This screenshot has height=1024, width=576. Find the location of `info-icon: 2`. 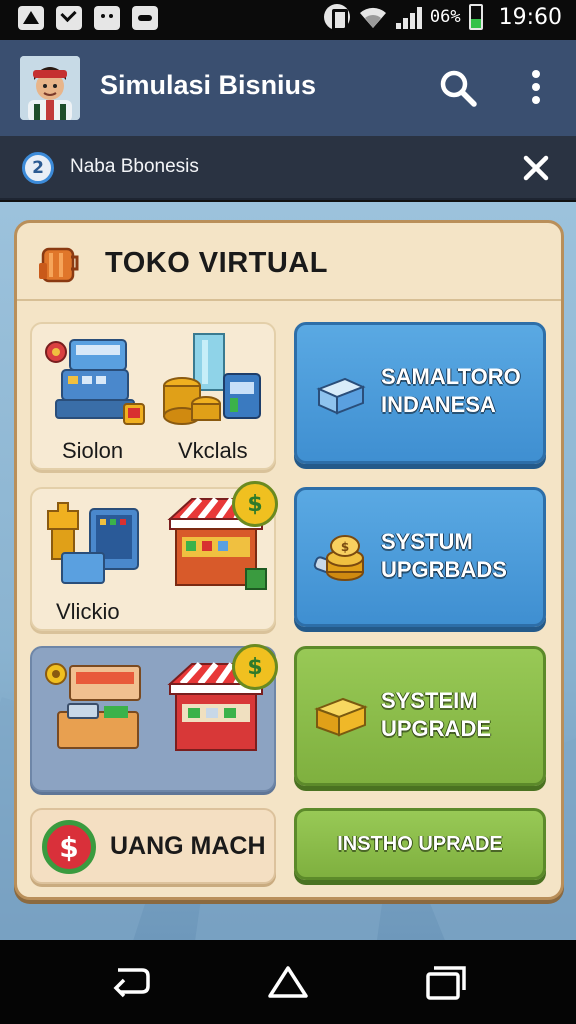

info-icon: 2 is located at coordinates (38, 168).